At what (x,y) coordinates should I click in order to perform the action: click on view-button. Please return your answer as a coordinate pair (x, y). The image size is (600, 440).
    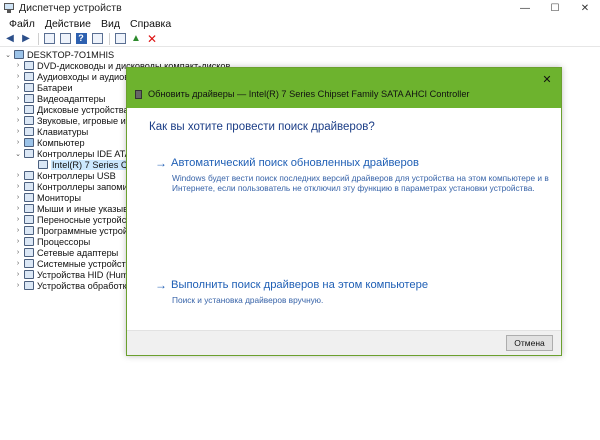
    Looking at the image, I should click on (97, 39).